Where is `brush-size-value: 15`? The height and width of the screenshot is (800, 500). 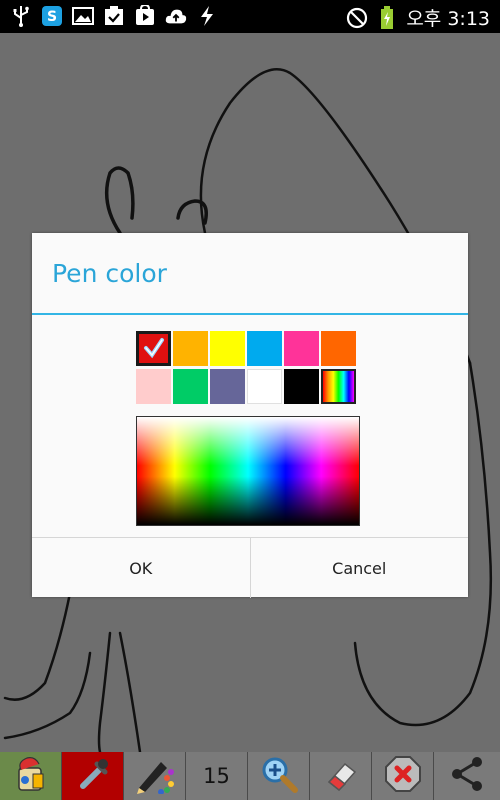
brush-size-value: 15 is located at coordinates (216, 776).